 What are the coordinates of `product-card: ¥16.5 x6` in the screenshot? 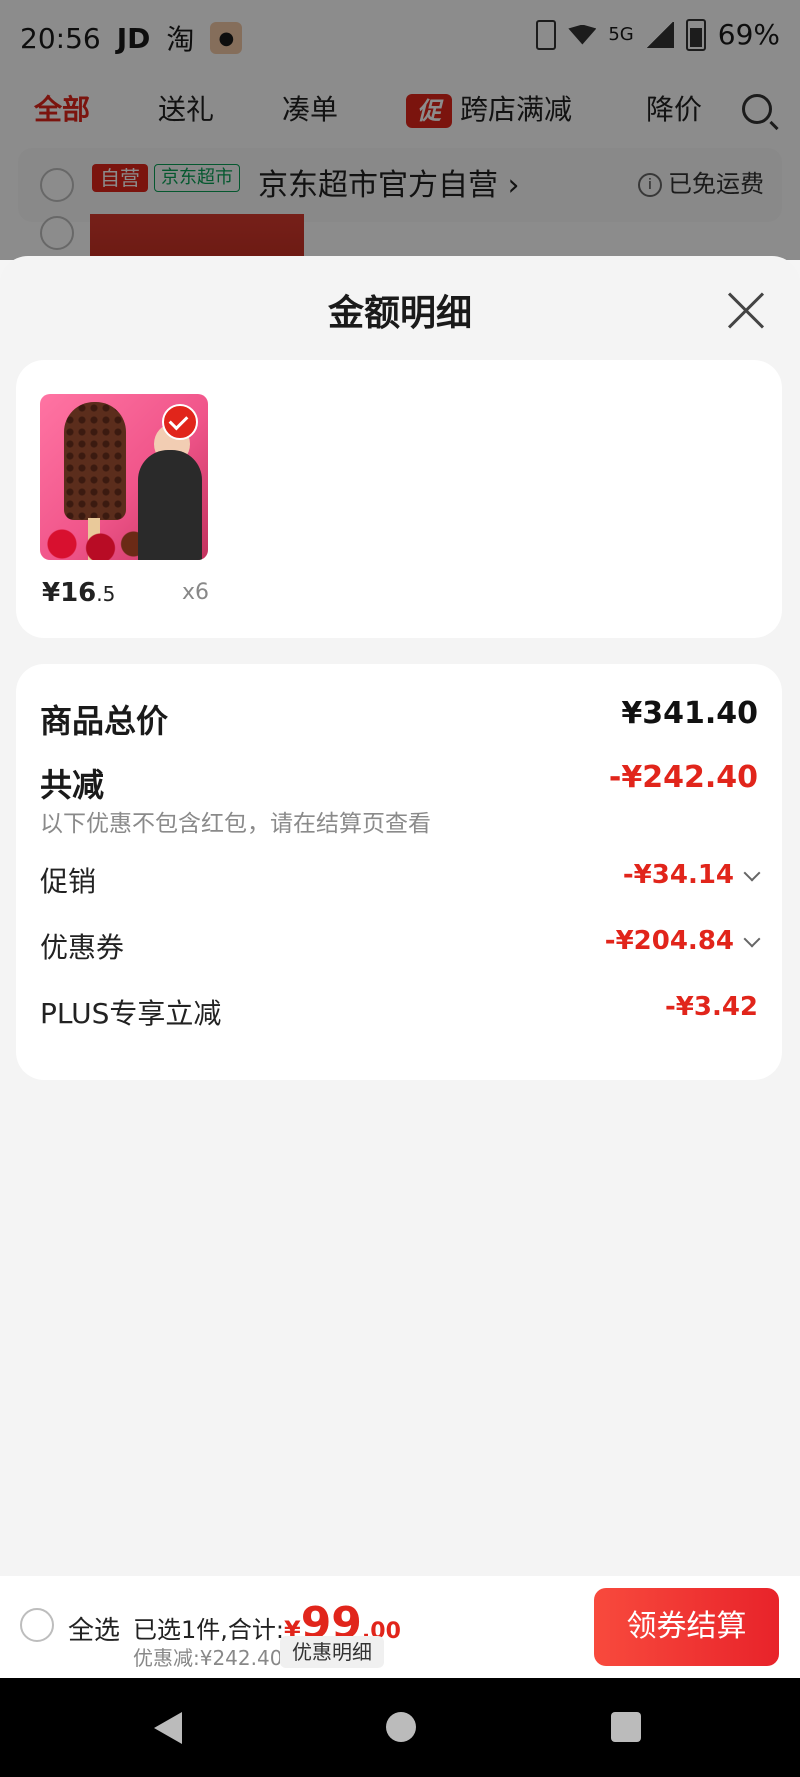 It's located at (399, 499).